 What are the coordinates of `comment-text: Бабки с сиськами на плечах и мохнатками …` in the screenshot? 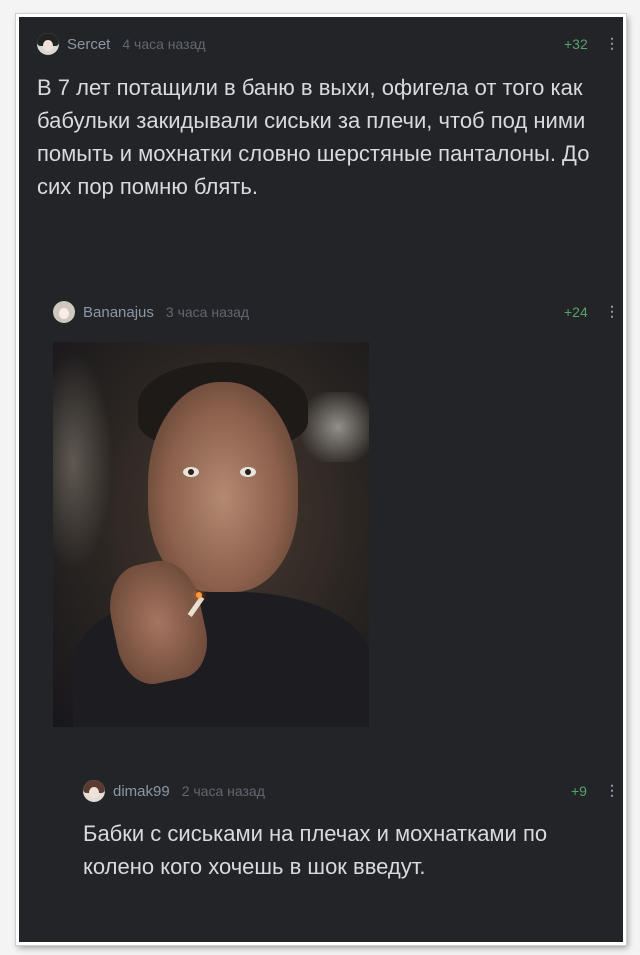 It's located at (315, 850).